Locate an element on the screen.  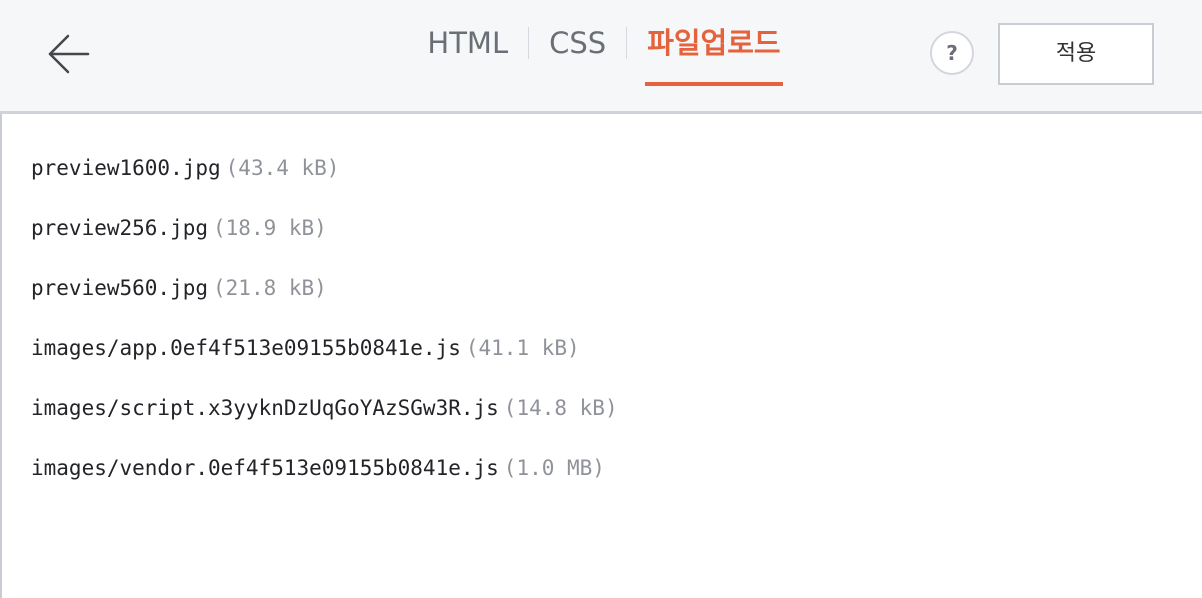
tab-css: CSS is located at coordinates (577, 43).